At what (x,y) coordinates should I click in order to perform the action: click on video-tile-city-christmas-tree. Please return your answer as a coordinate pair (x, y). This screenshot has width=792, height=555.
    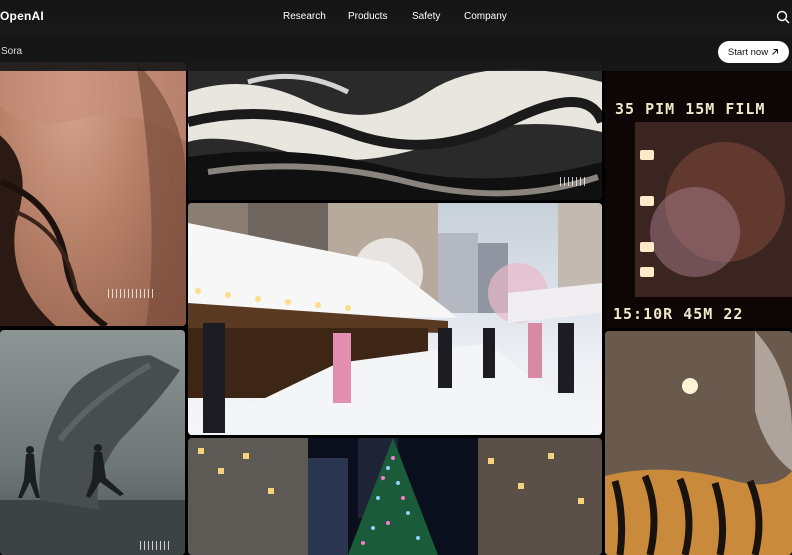
    Looking at the image, I should click on (395, 496).